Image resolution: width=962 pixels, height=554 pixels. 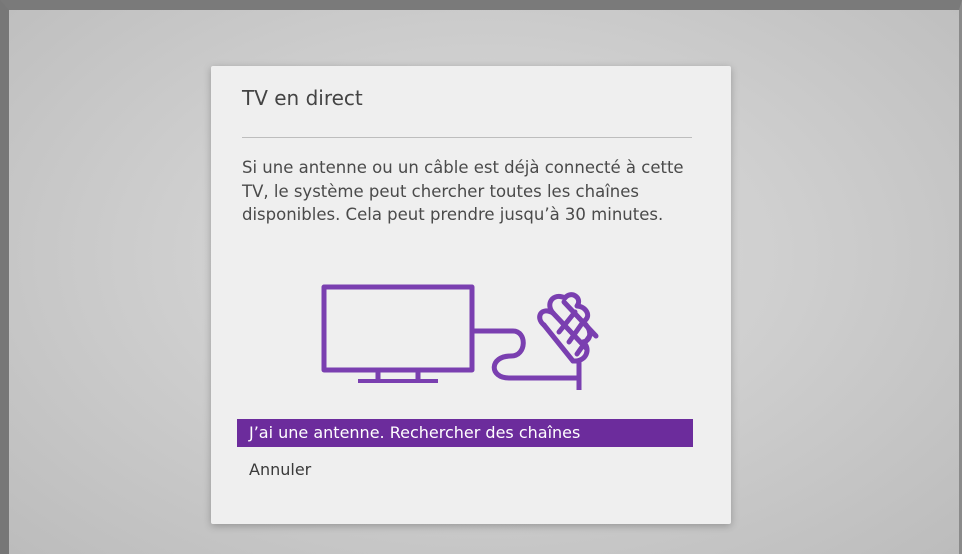 I want to click on tv-antenna-illustration, so click(x=460, y=337).